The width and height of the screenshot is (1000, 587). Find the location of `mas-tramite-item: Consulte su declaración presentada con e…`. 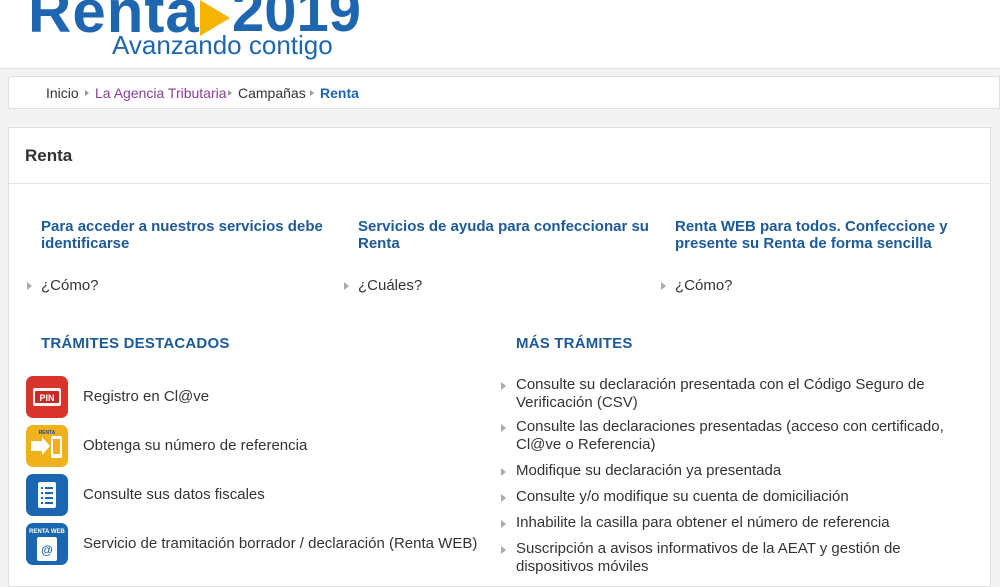

mas-tramite-item: Consulte su declaración presentada con e… is located at coordinates (733, 394).